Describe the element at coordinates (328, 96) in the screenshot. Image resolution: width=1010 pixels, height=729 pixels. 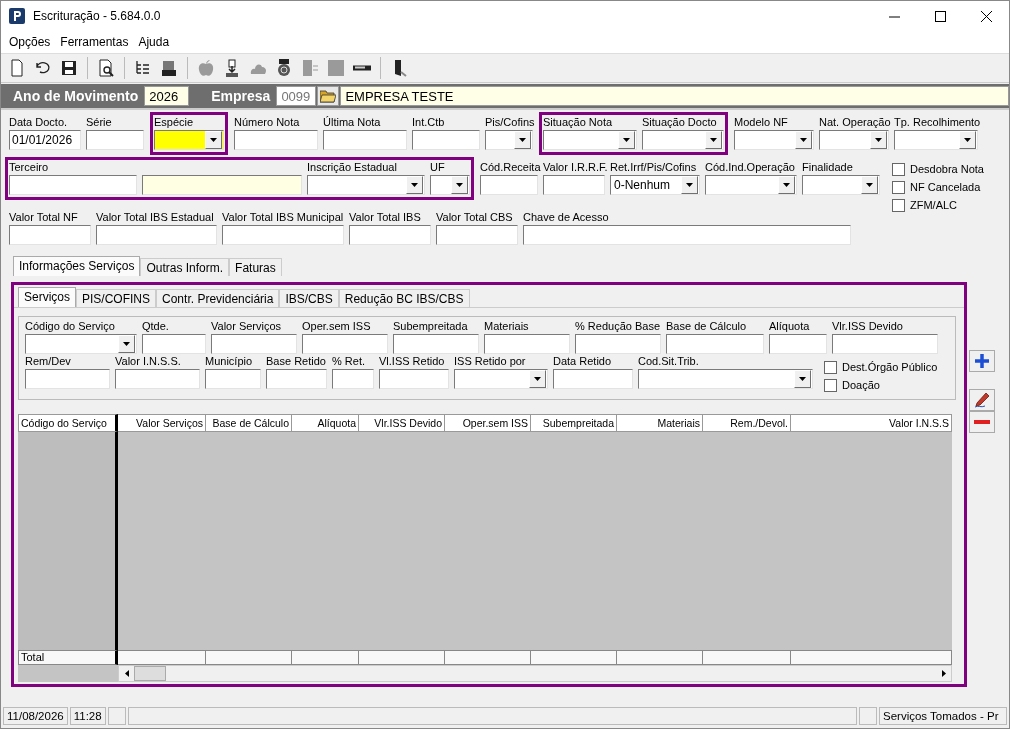
I see `open-folder-button` at that location.